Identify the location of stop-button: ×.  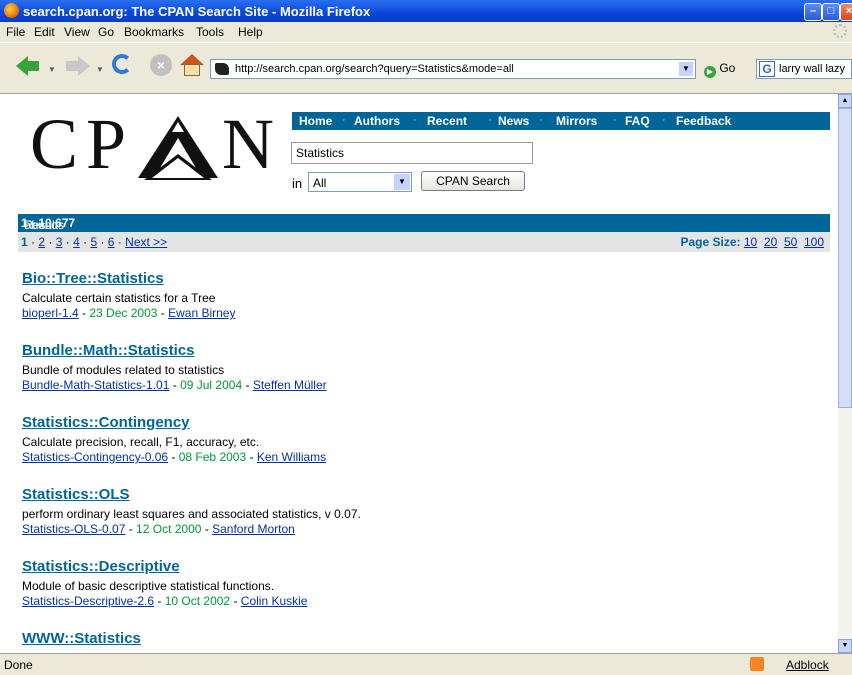
(162, 66).